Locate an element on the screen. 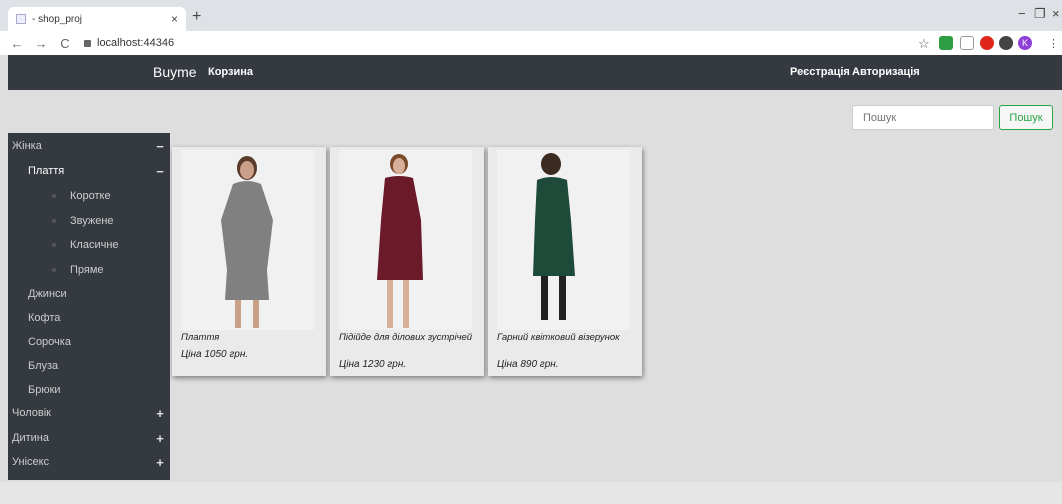 This screenshot has width=1062, height=504. sidebar-item-sweater: Кофта is located at coordinates (89, 318).